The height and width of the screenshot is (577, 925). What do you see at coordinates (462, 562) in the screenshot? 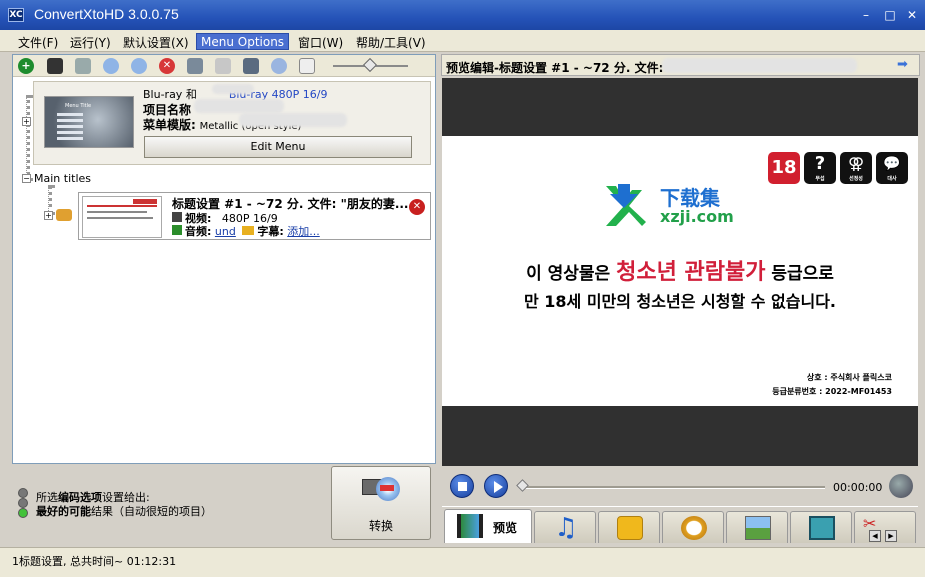
I see `status-bar: 1标题设置, 总共时间~ 01:12:31` at bounding box center [462, 562].